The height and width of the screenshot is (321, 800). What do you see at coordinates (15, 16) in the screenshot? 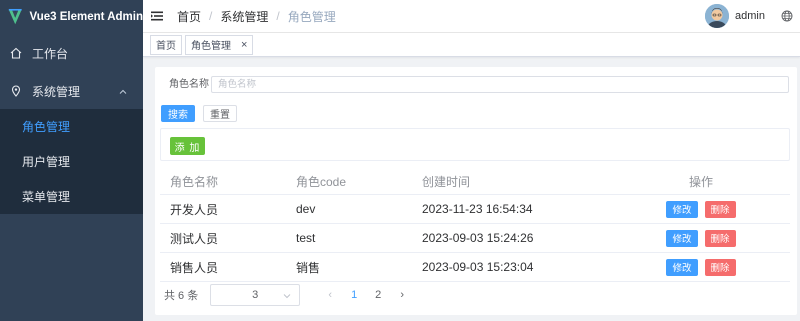
I see `logo-icon` at bounding box center [15, 16].